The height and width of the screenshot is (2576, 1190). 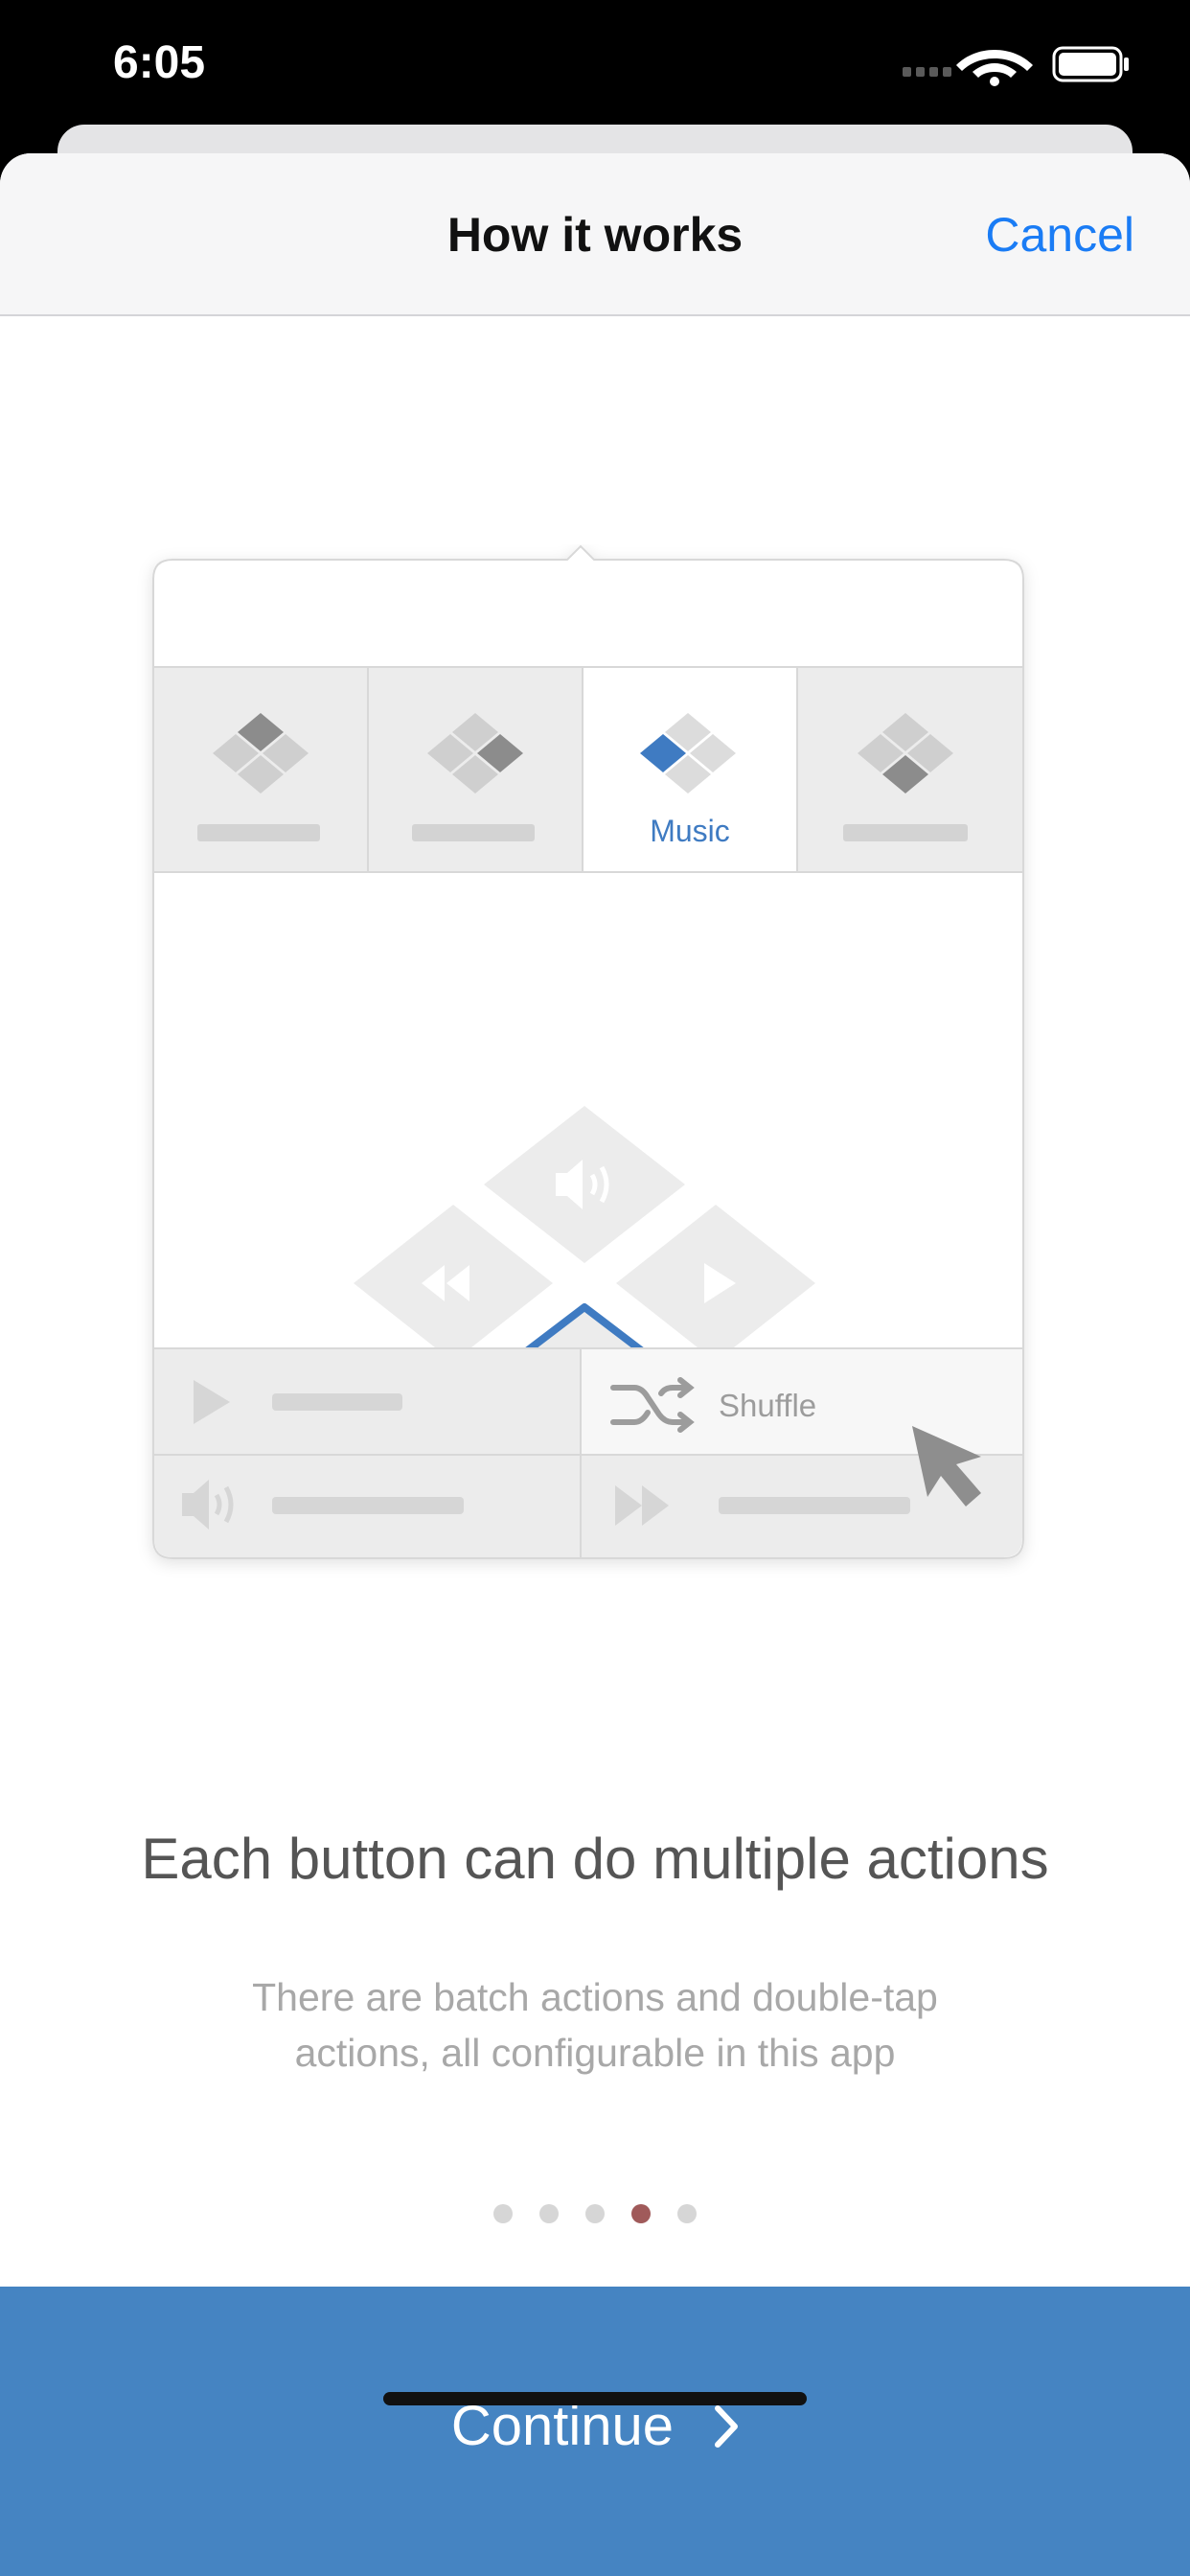 What do you see at coordinates (927, 72) in the screenshot?
I see `cellular-signal-icon` at bounding box center [927, 72].